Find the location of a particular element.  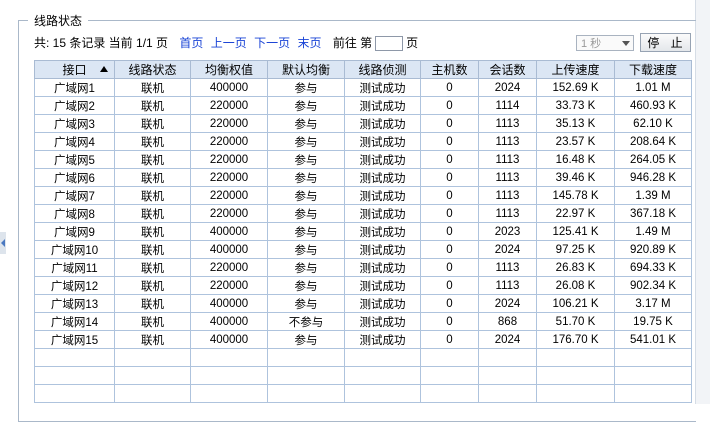

table-row: 广域网14 联机 400000 不参与 测试成功 0 868 51.70 K 19.75 K is located at coordinates (363, 321).